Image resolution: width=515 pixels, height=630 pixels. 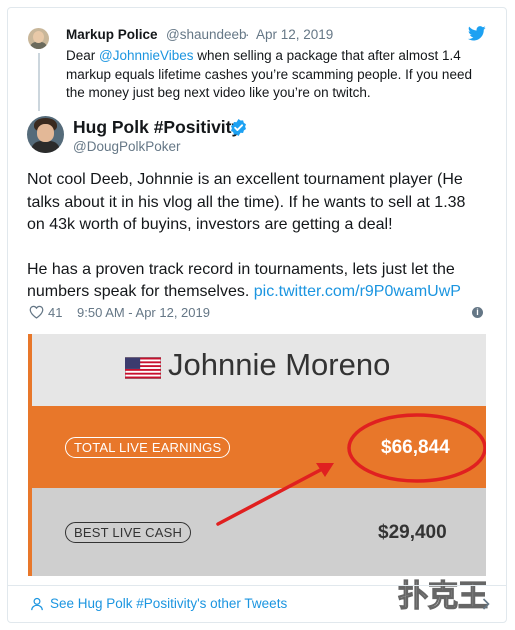 What do you see at coordinates (257, 585) in the screenshot?
I see `footer-divider` at bounding box center [257, 585].